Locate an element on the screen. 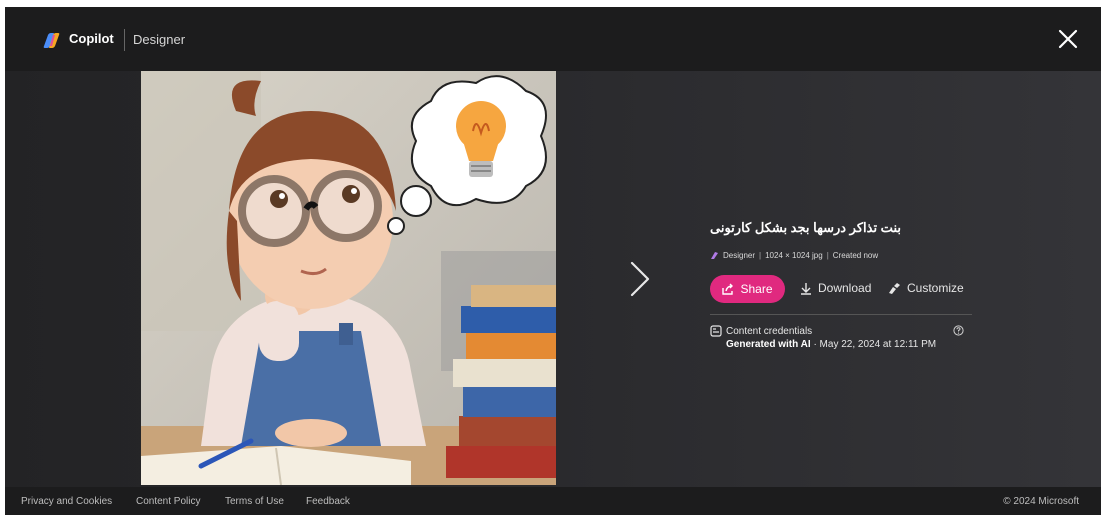 This screenshot has height=515, width=1110. share-icon is located at coordinates (728, 289).